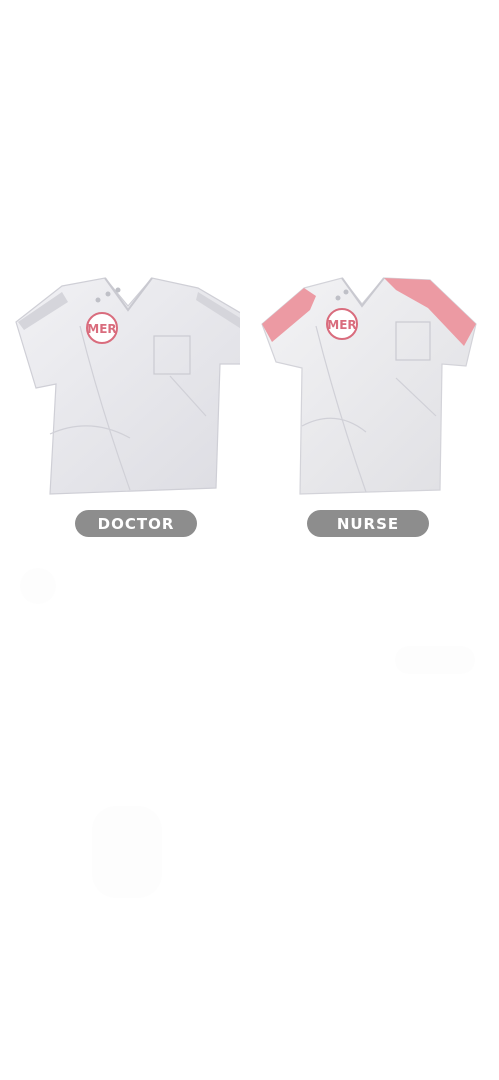 The image size is (499, 1080). What do you see at coordinates (341, 325) in the screenshot?
I see `nurse-badge-text: MER` at bounding box center [341, 325].